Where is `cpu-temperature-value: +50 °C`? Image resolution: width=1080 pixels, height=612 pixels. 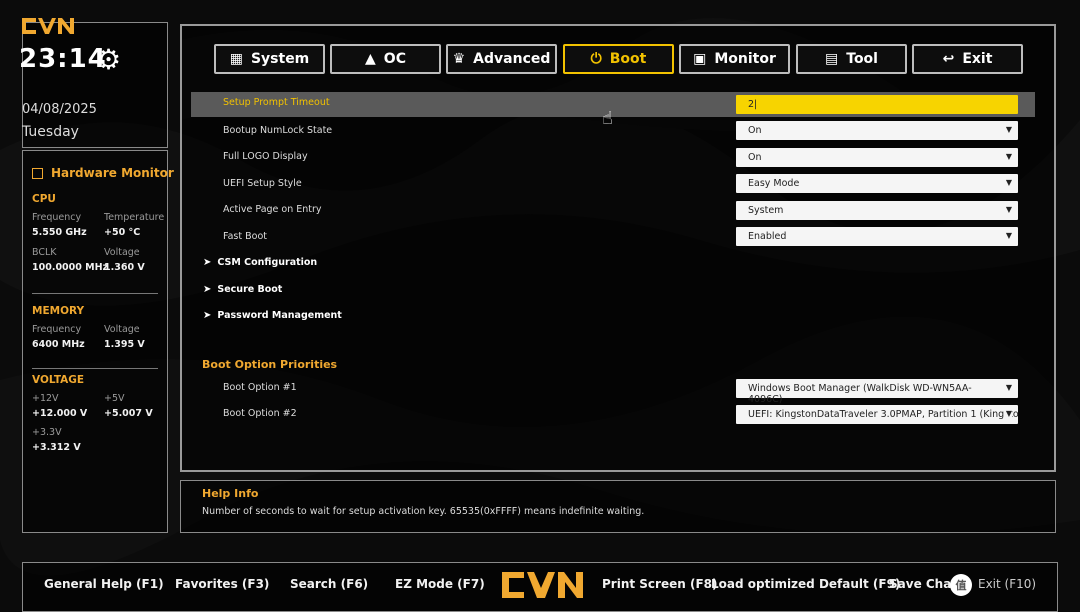
cpu-temperature-value: +50 °C is located at coordinates (122, 232).